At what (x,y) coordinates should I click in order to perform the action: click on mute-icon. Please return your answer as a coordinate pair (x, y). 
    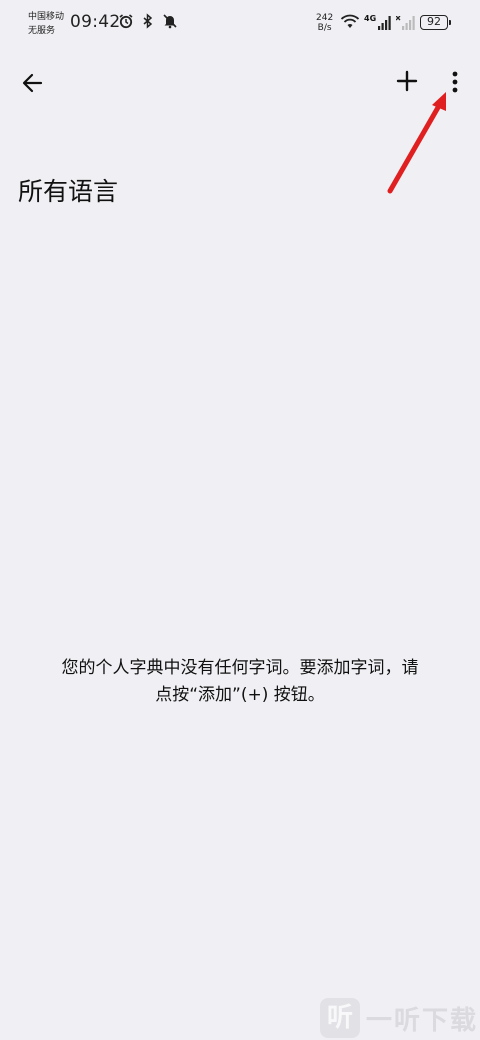
    Looking at the image, I should click on (170, 21).